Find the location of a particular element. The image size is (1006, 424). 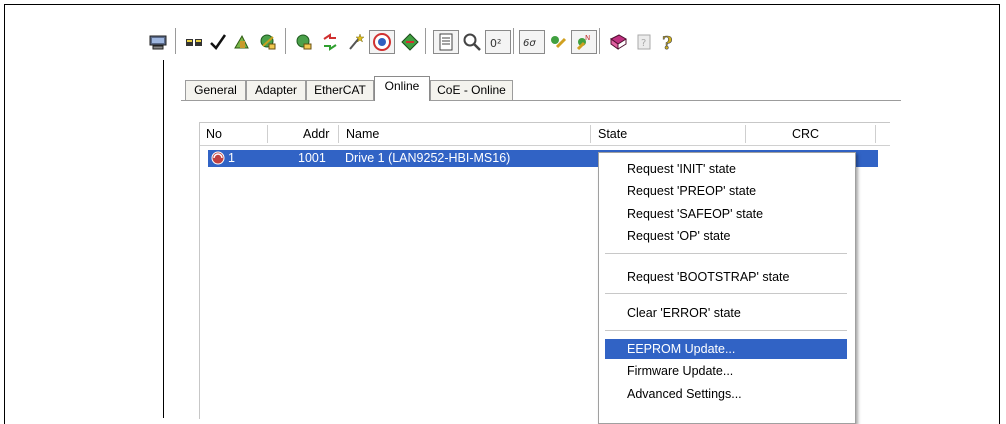

magnifier-icon is located at coordinates (472, 42).